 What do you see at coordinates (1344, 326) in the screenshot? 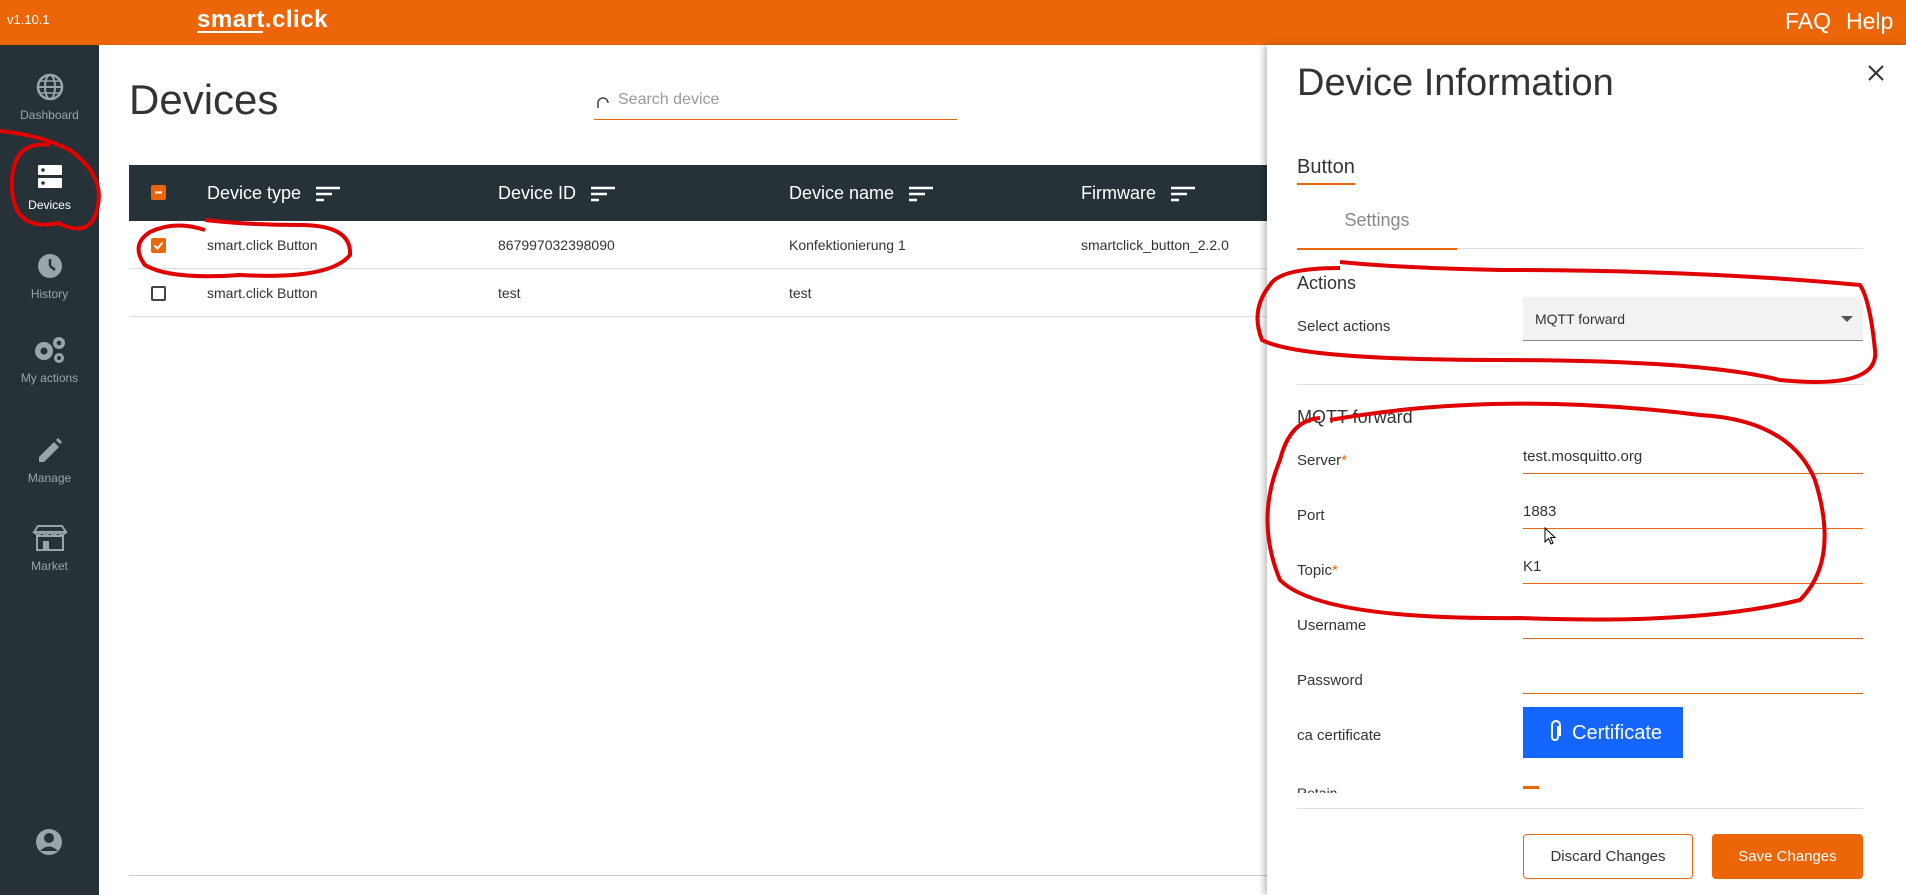
I see `select-actions-label: Select actions` at bounding box center [1344, 326].